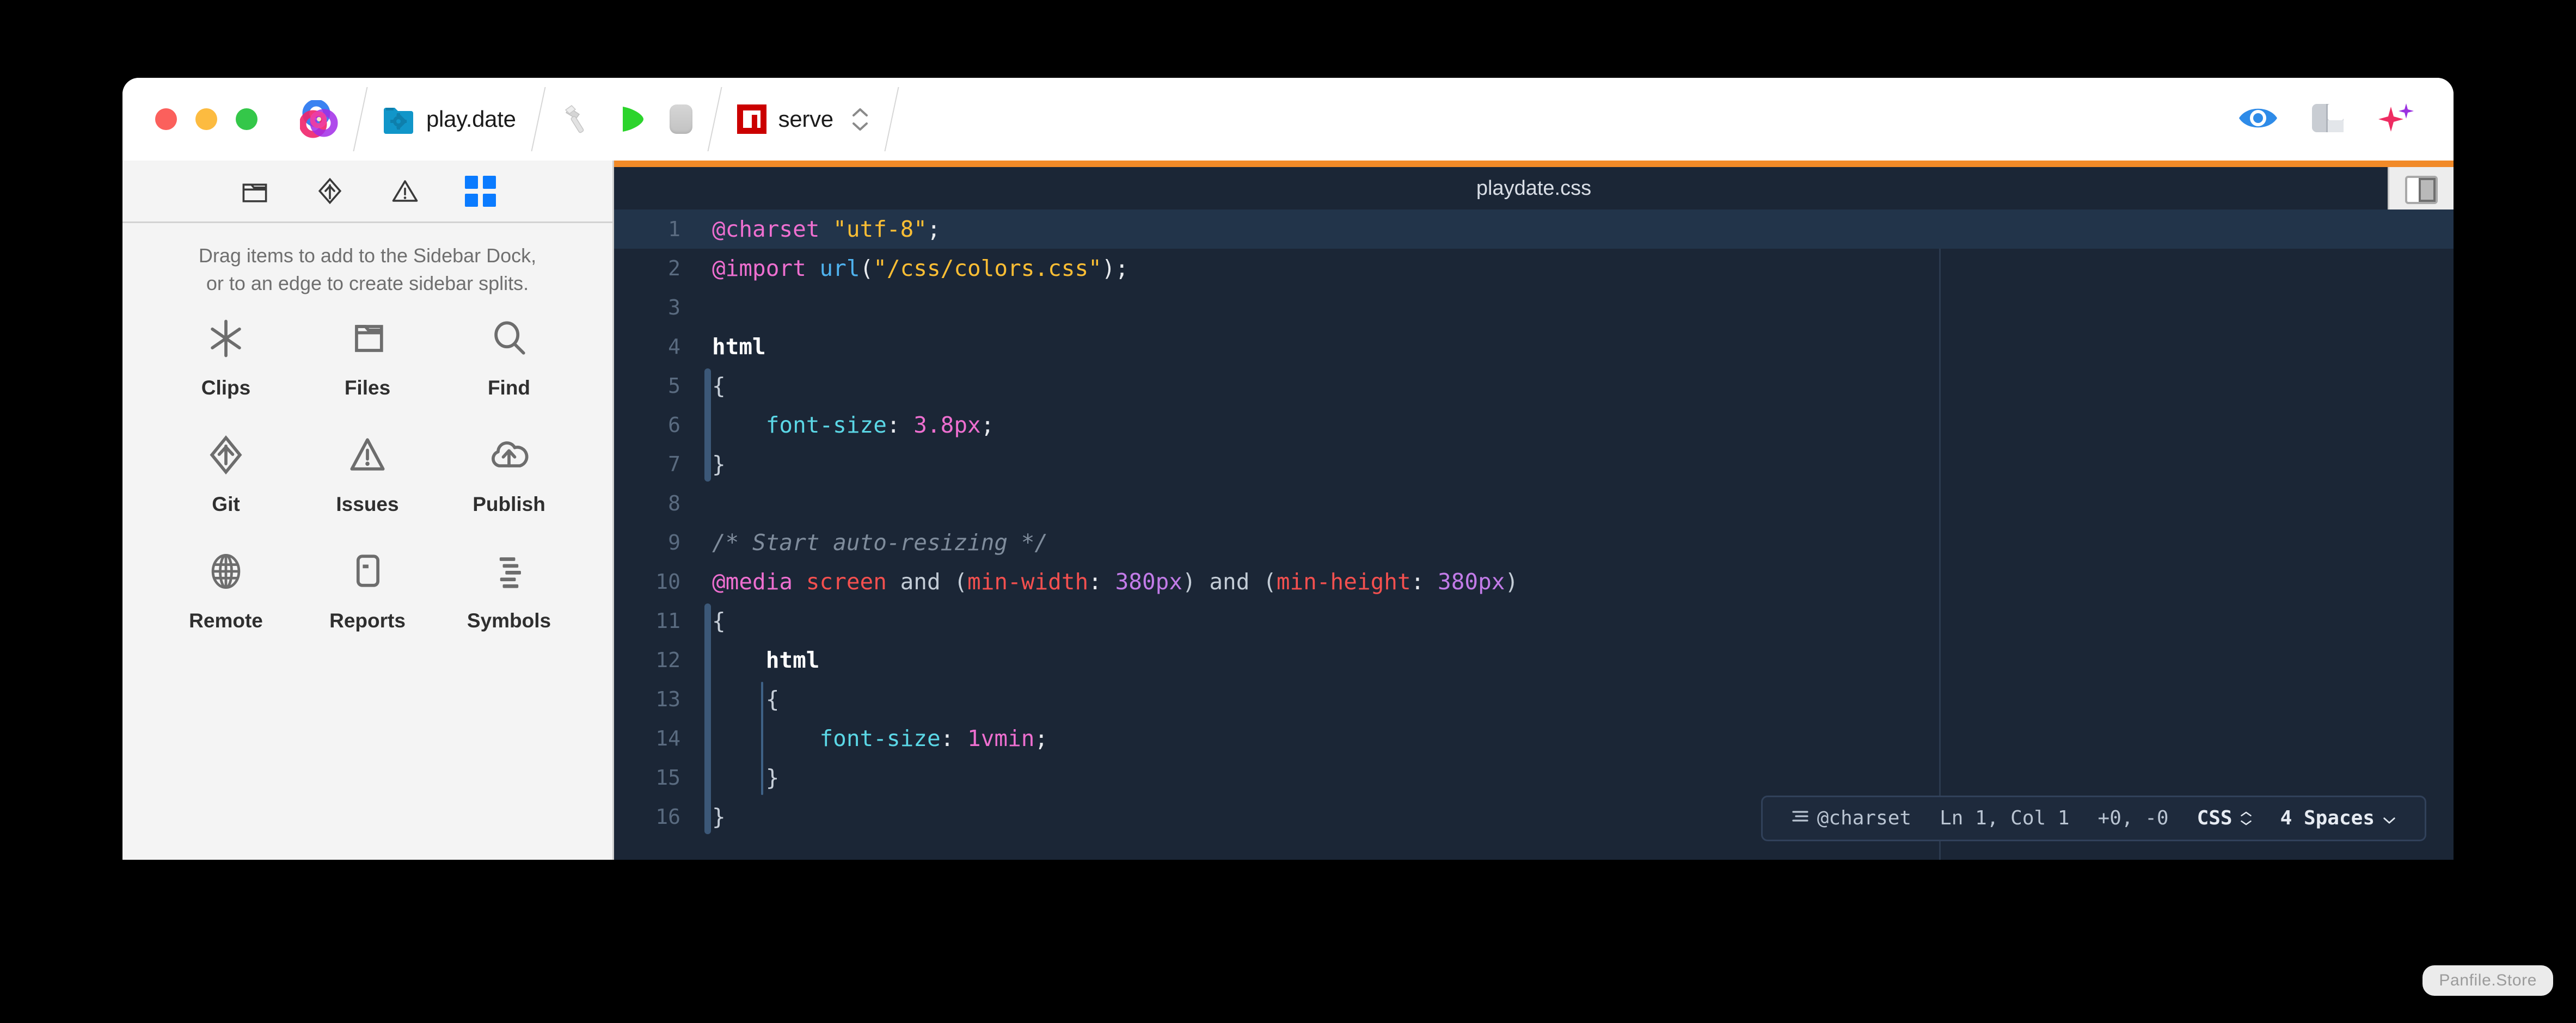 The image size is (2576, 1023). Describe the element at coordinates (226, 472) in the screenshot. I see `dock-item-git: Git` at that location.